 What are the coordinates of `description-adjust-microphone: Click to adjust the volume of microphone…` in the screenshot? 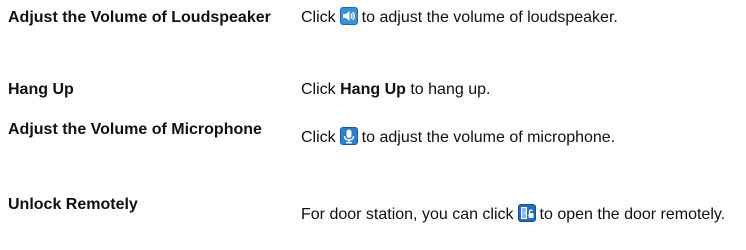 It's located at (521, 138).